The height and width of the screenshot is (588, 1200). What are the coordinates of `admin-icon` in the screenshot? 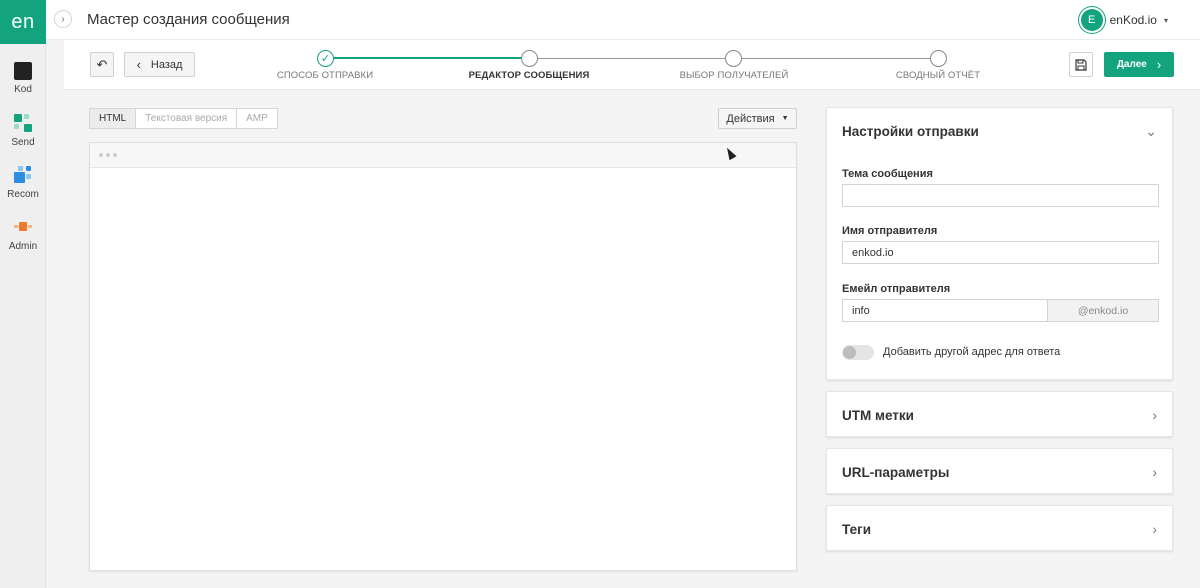 It's located at (23, 227).